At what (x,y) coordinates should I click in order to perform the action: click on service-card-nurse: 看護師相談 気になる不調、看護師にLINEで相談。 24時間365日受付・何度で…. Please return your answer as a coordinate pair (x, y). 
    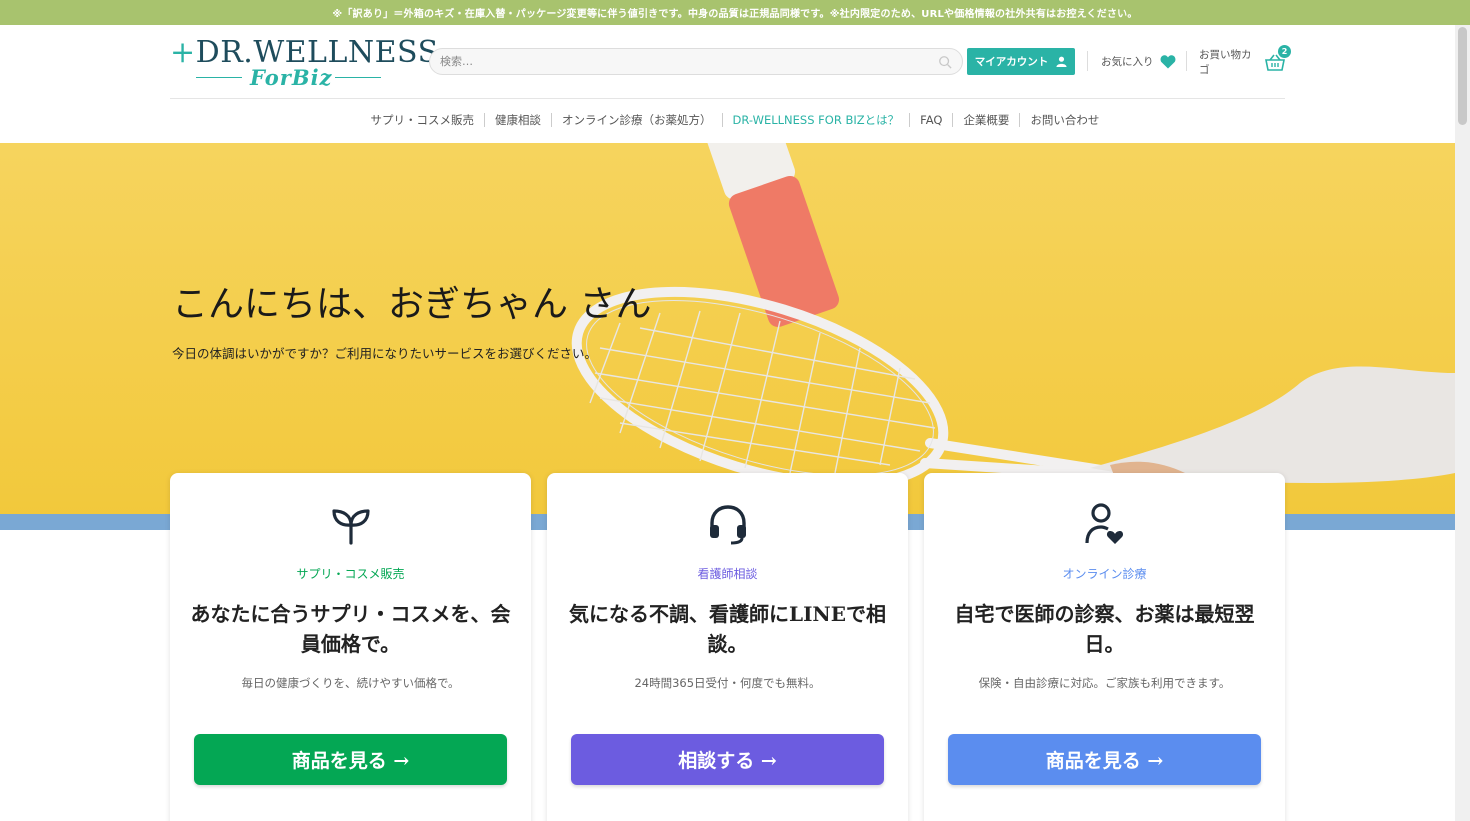
    Looking at the image, I should click on (727, 647).